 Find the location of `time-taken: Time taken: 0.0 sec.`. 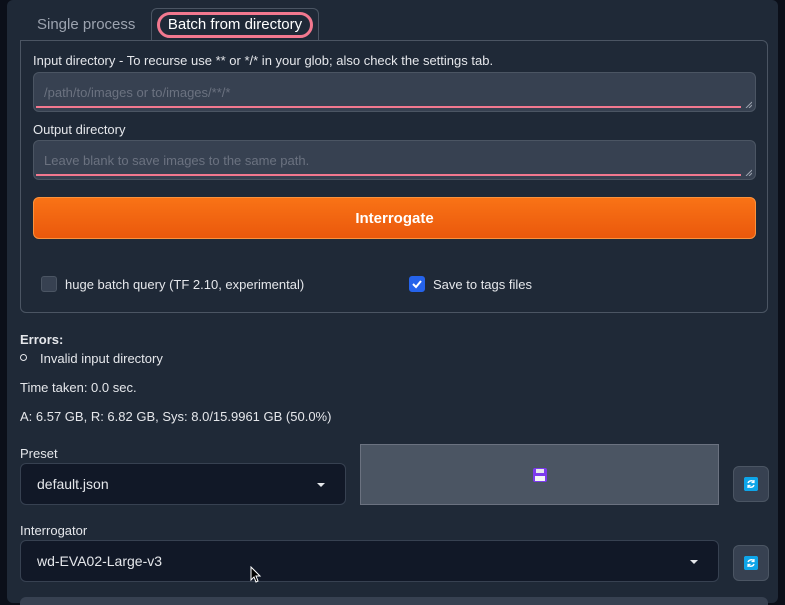

time-taken: Time taken: 0.0 sec. is located at coordinates (78, 387).